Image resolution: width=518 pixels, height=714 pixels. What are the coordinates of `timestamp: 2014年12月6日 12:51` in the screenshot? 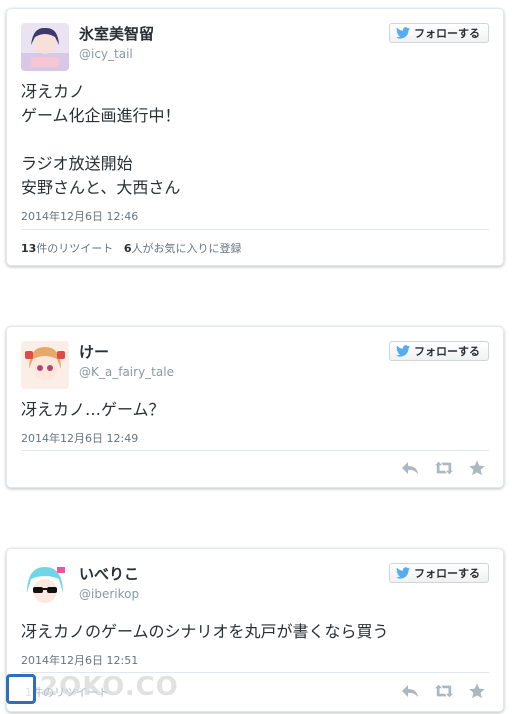 It's located at (79, 660).